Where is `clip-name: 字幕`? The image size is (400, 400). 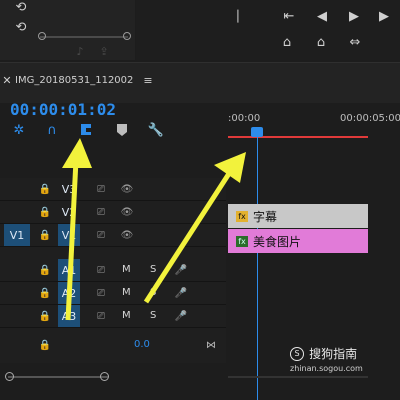 clip-name: 字幕 is located at coordinates (265, 216).